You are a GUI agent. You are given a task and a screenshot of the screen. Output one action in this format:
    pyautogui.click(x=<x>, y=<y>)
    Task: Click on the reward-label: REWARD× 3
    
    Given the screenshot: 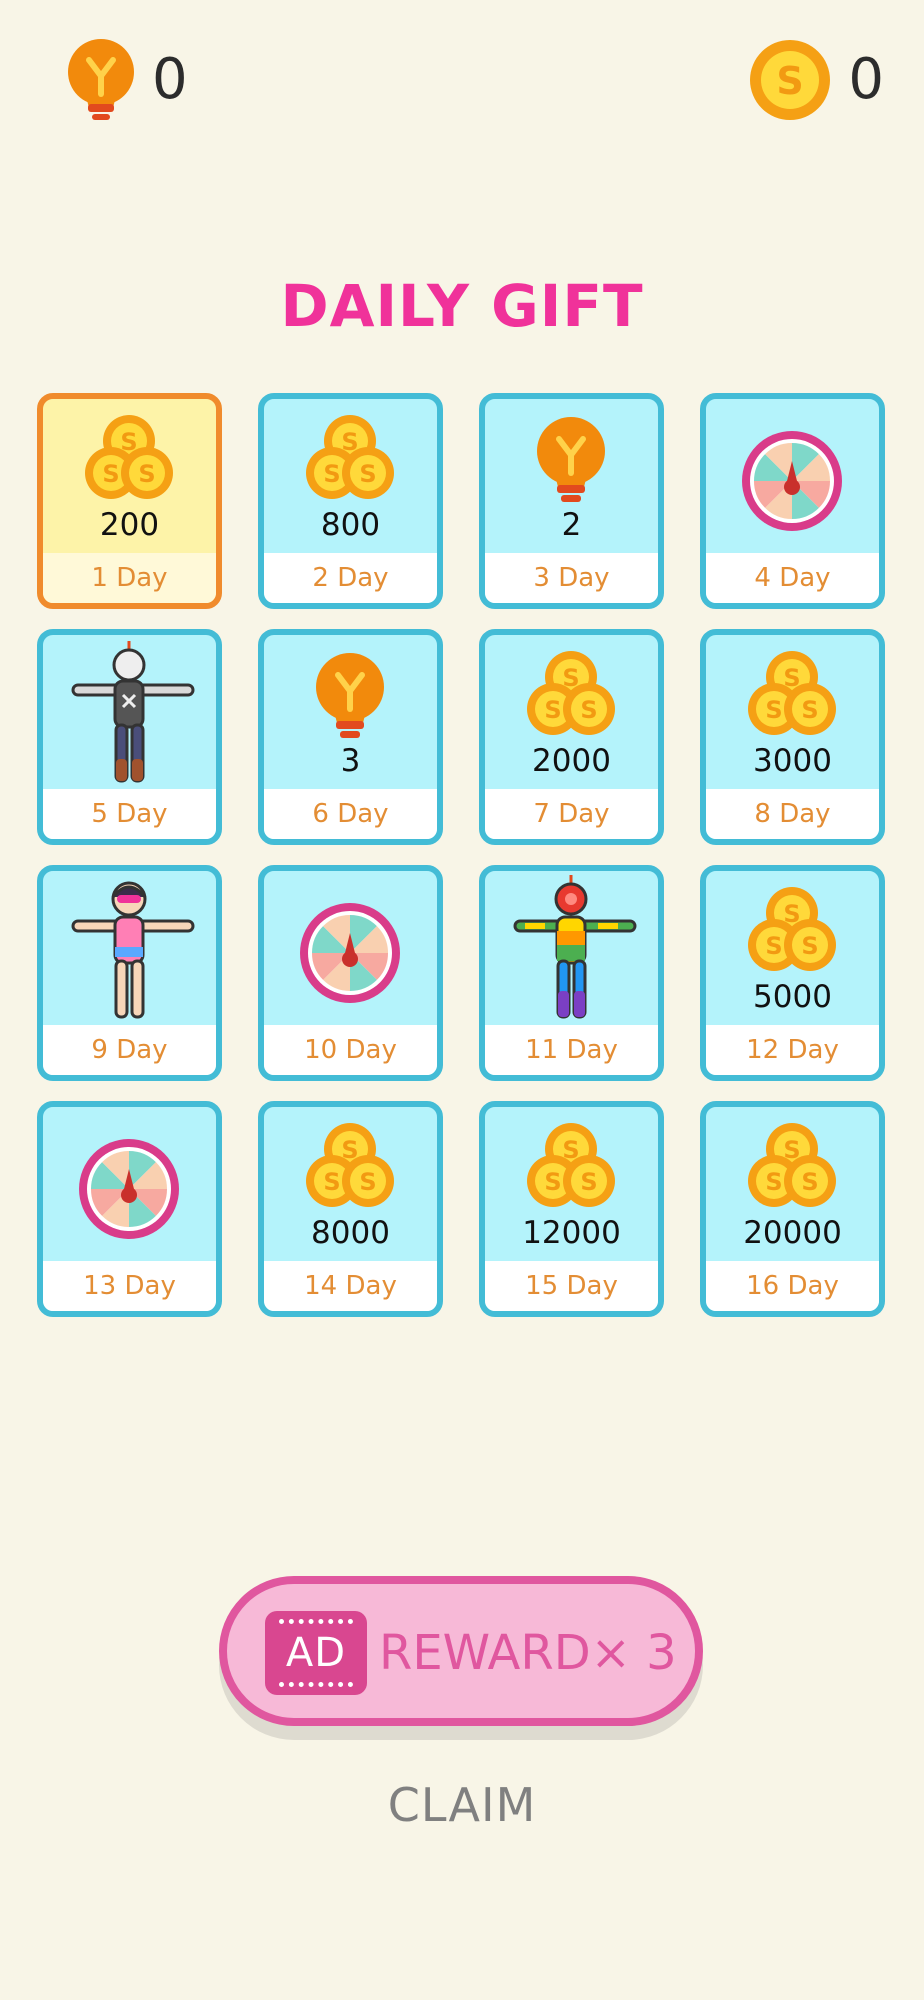 What is the action you would take?
    pyautogui.click(x=528, y=1653)
    